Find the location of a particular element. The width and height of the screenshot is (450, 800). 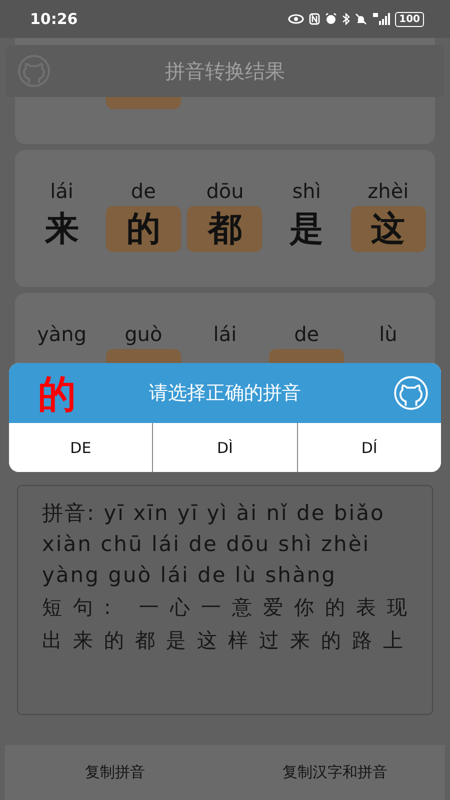

battery-icon: 100 is located at coordinates (409, 19).